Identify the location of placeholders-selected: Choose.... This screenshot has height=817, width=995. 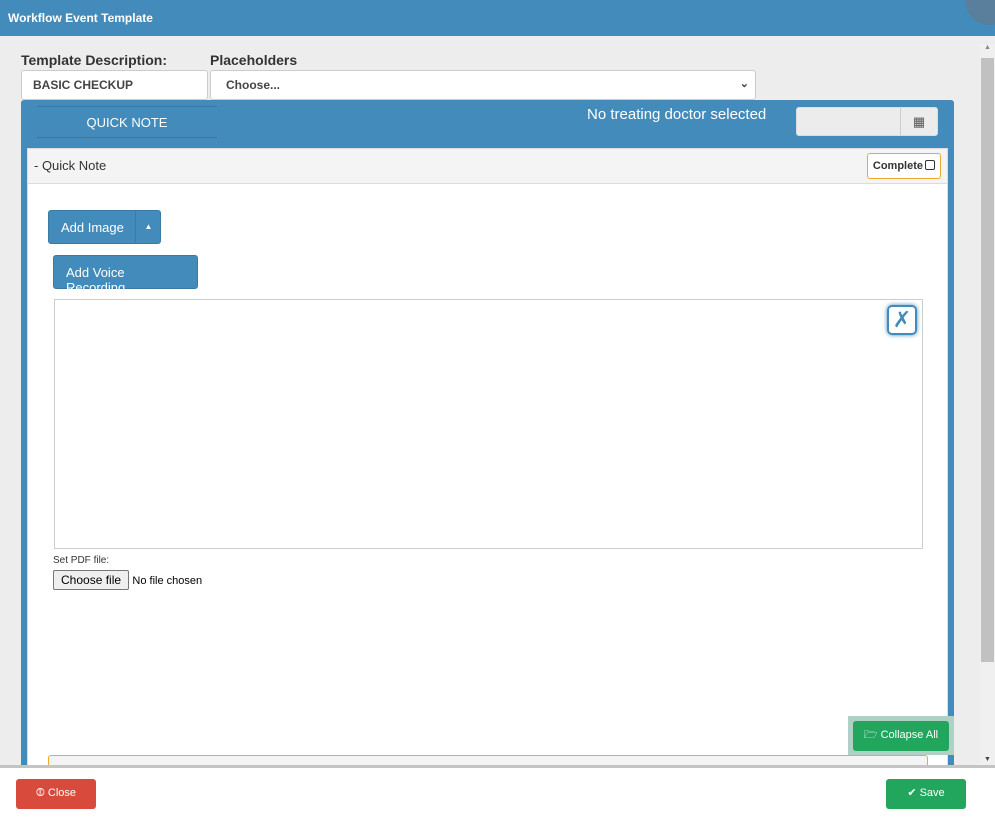
(253, 85).